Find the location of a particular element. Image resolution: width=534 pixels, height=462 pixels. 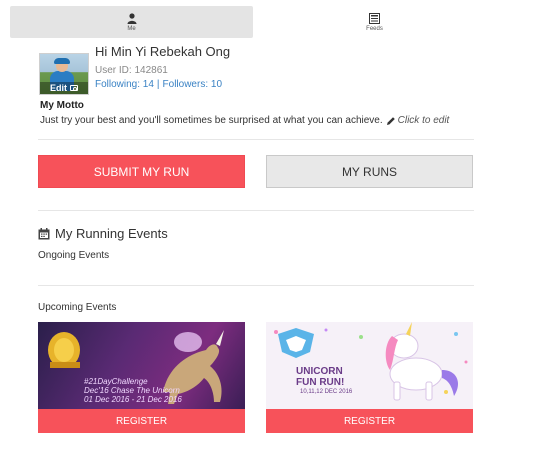

motto-edit-link: Click to edit is located at coordinates (424, 120).